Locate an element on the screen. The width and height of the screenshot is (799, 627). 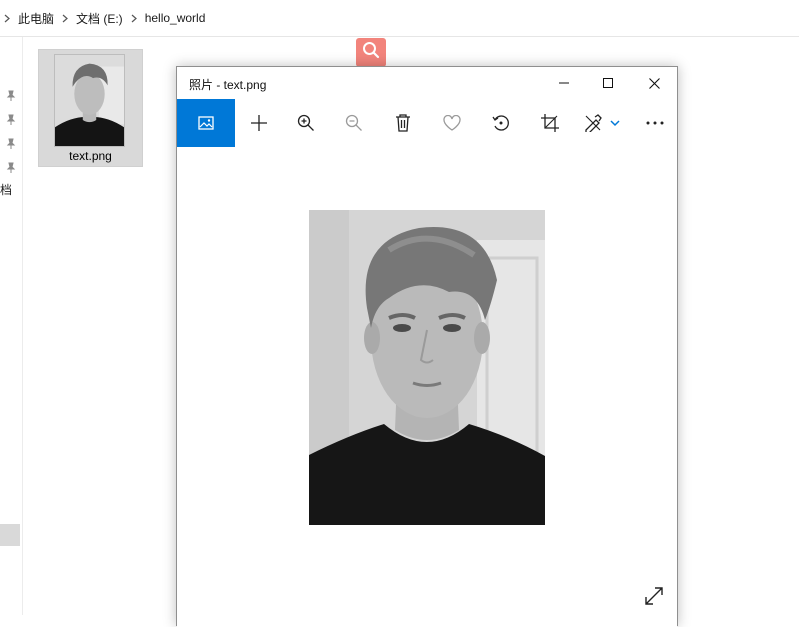
rotate-button is located at coordinates (501, 123).